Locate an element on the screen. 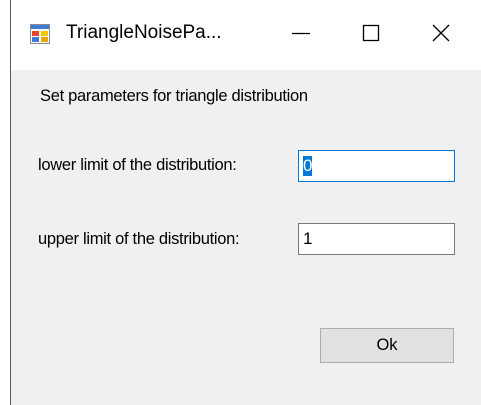 The width and height of the screenshot is (481, 405). close-icon is located at coordinates (441, 35).